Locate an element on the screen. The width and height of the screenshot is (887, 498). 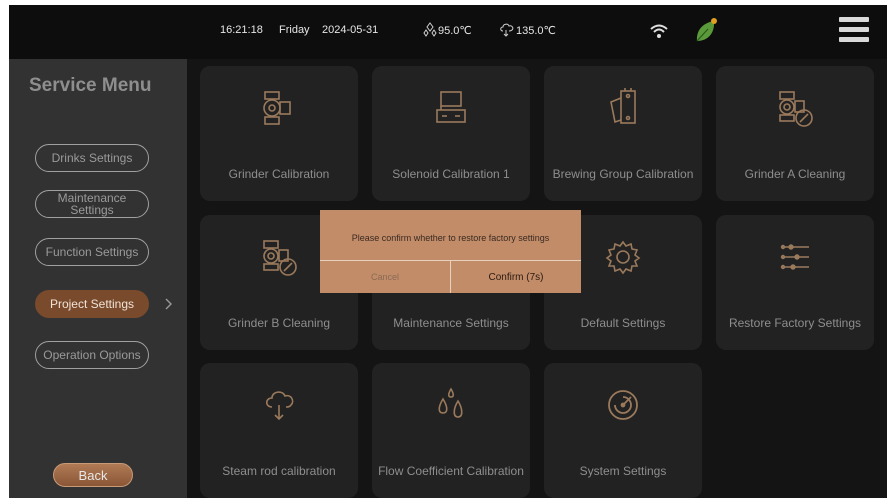
tile-label: System Settings is located at coordinates (623, 471).